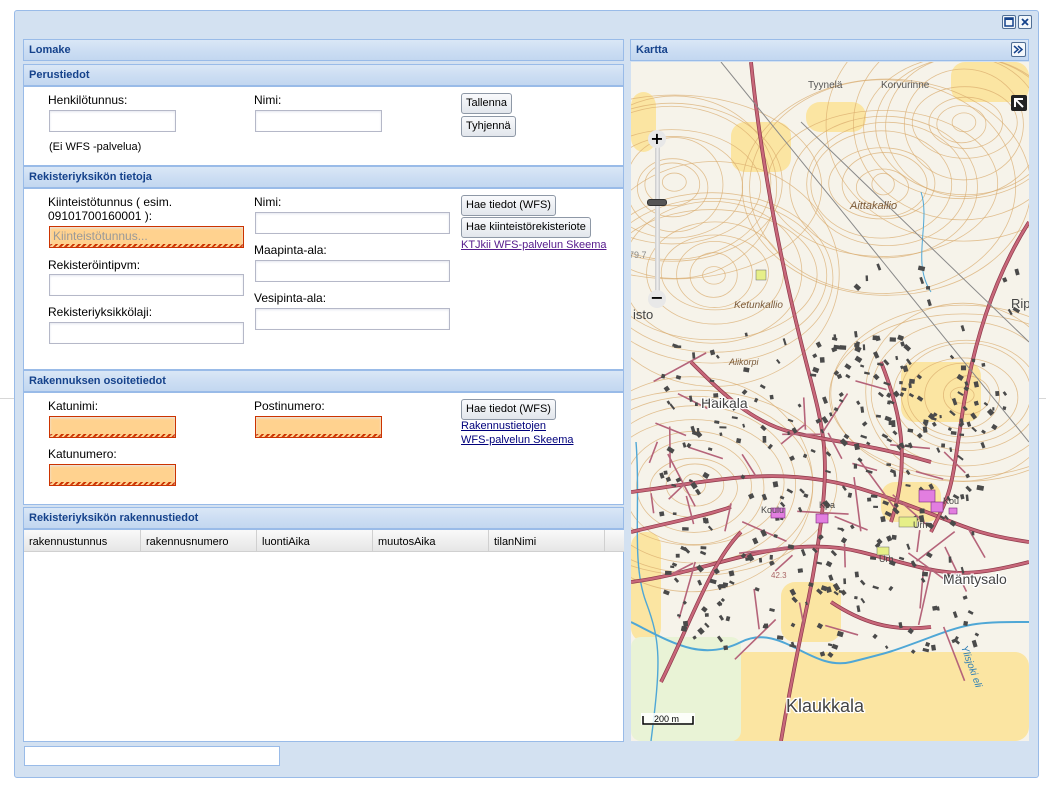  Describe the element at coordinates (318, 427) in the screenshot. I see `postal-code-input` at that location.